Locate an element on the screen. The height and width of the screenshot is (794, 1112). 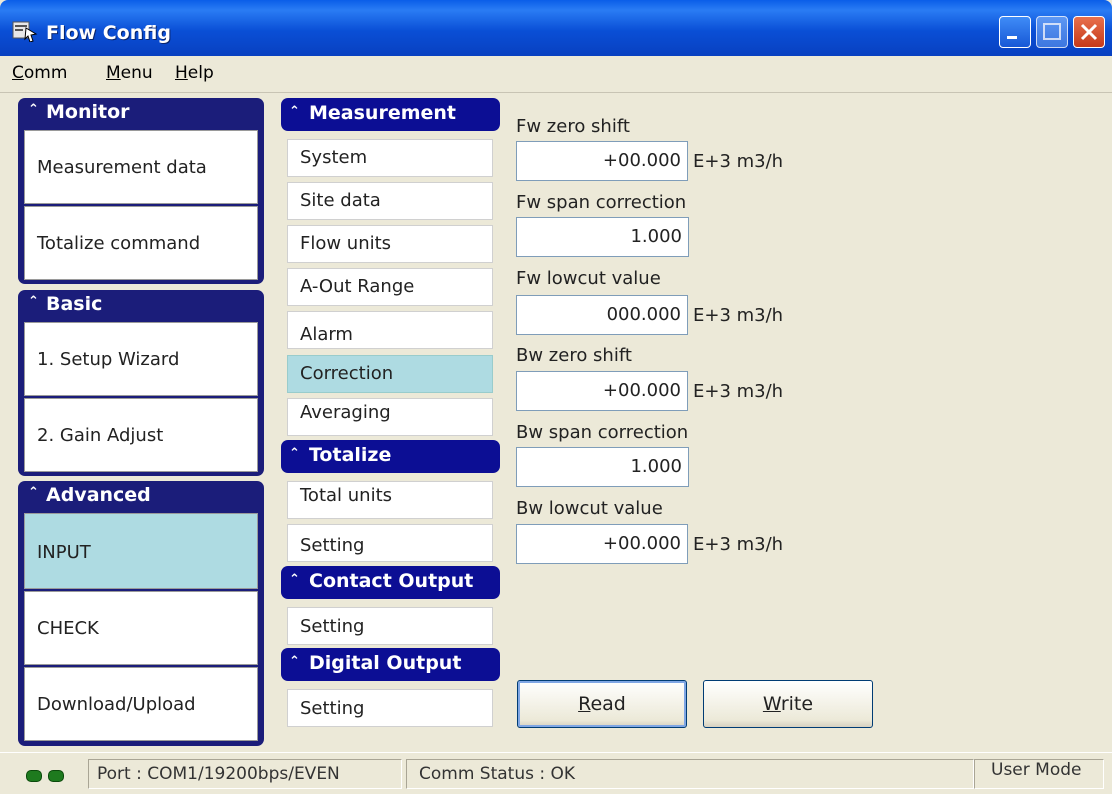
measurement-section-title: Measurement is located at coordinates (382, 113).